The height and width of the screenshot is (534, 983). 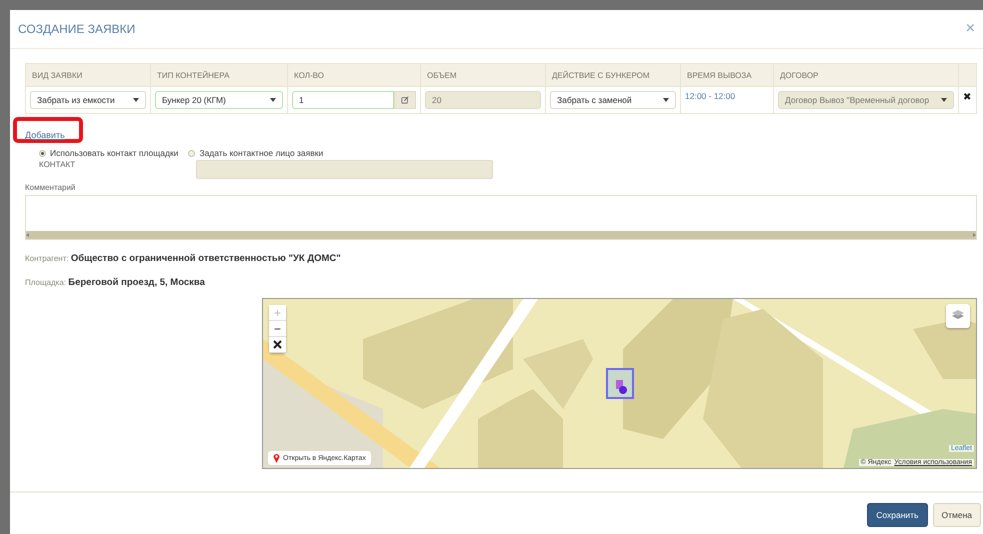 I want to click on column-header: ОБЪЕМ, so click(x=483, y=75).